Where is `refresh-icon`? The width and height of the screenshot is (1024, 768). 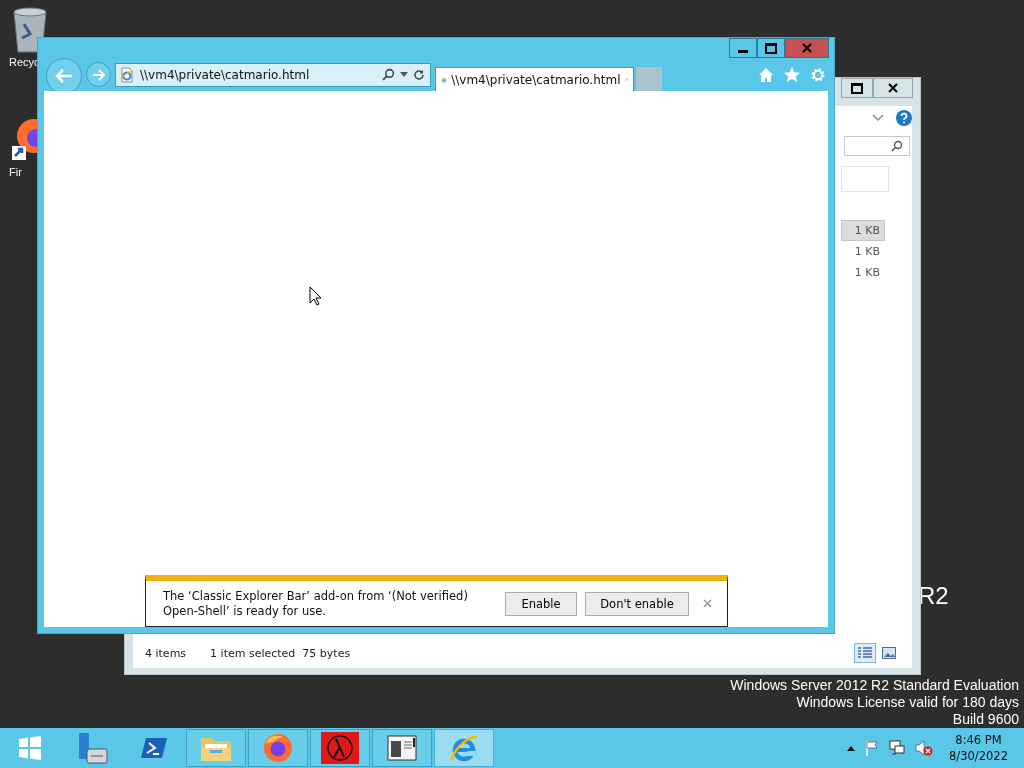 refresh-icon is located at coordinates (419, 74).